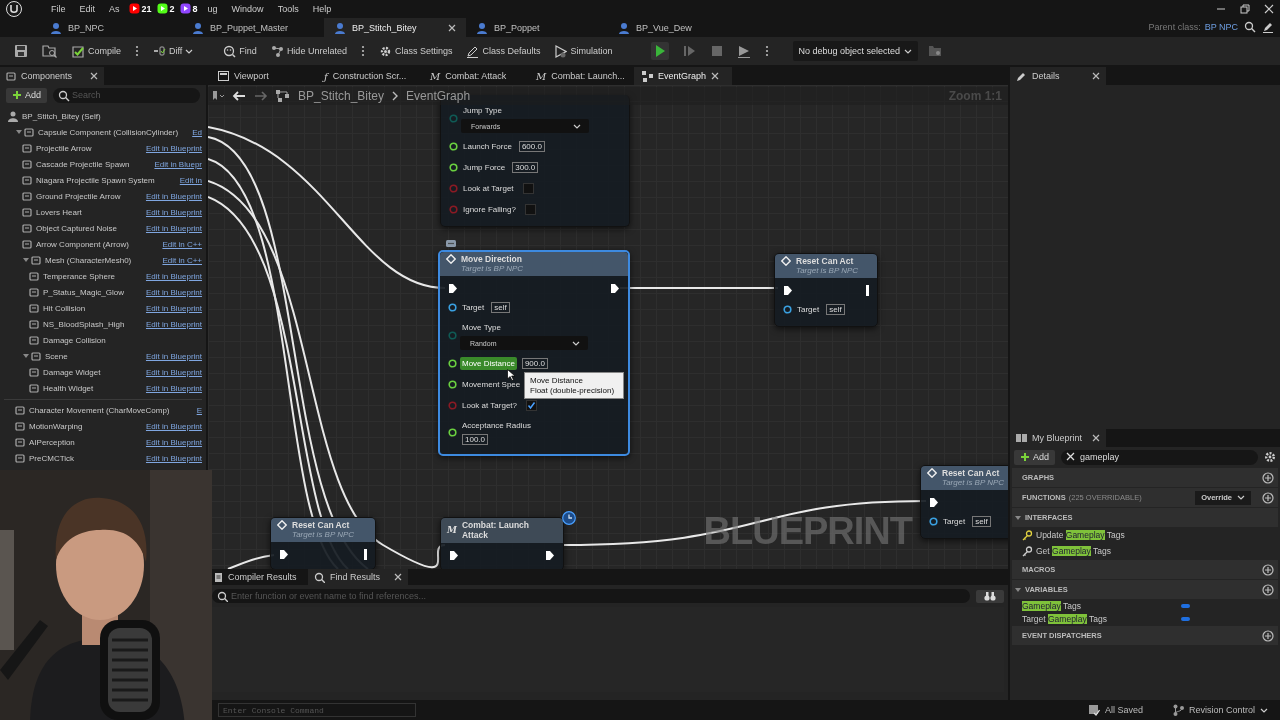 The image size is (1280, 720). I want to click on component-item: AIPerception, so click(52, 442).